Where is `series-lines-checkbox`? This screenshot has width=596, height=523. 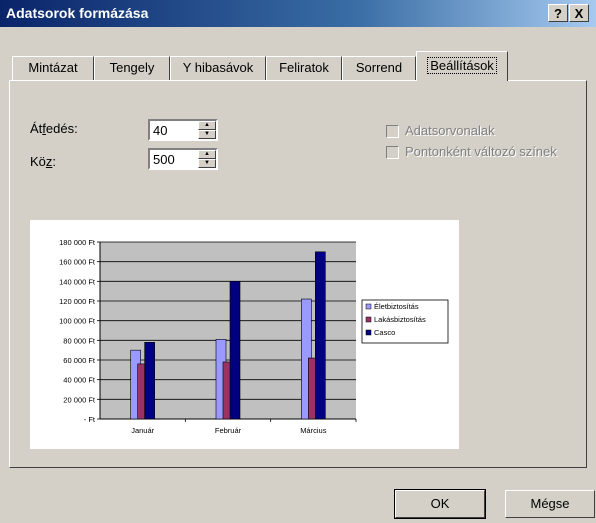 series-lines-checkbox is located at coordinates (392, 131).